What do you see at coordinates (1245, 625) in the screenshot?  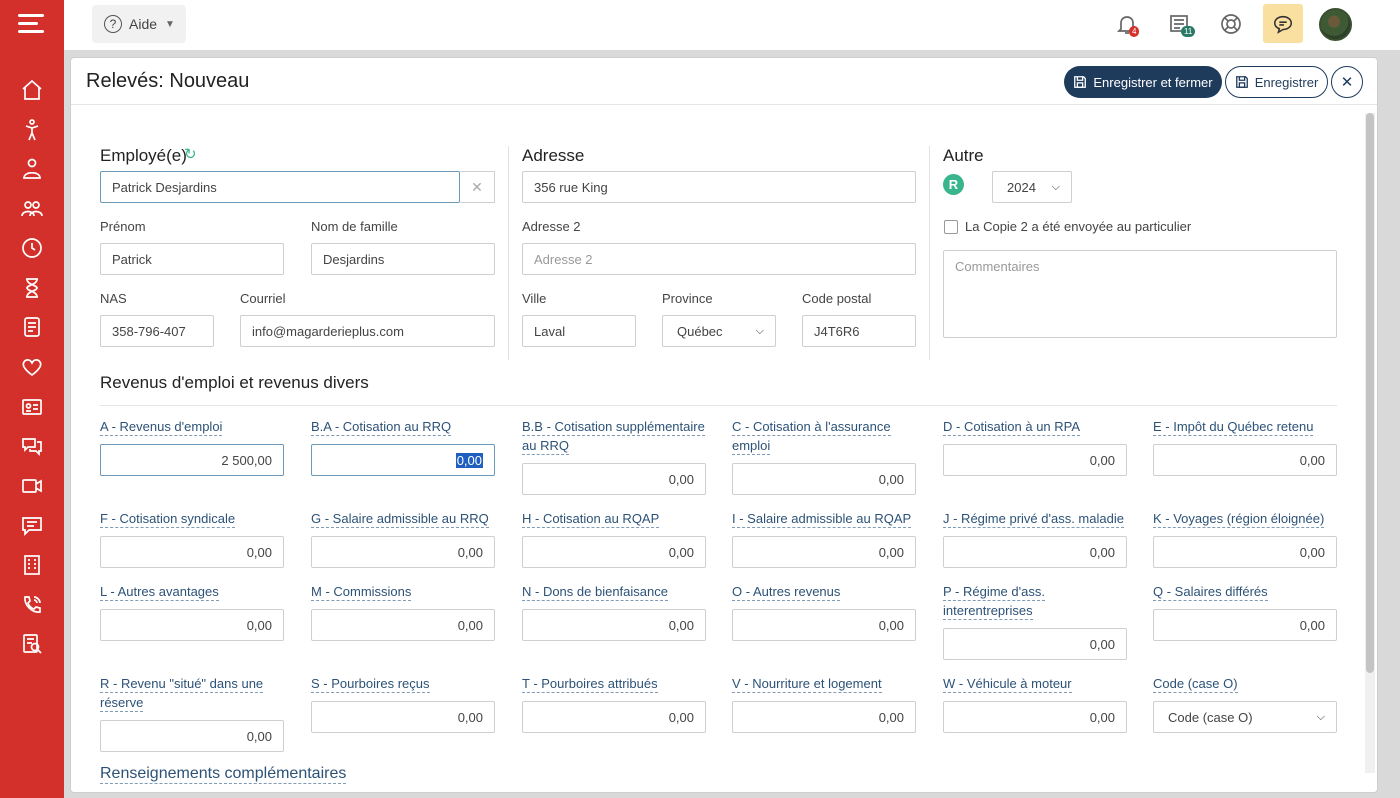 I see `box-q-field: 0,00` at bounding box center [1245, 625].